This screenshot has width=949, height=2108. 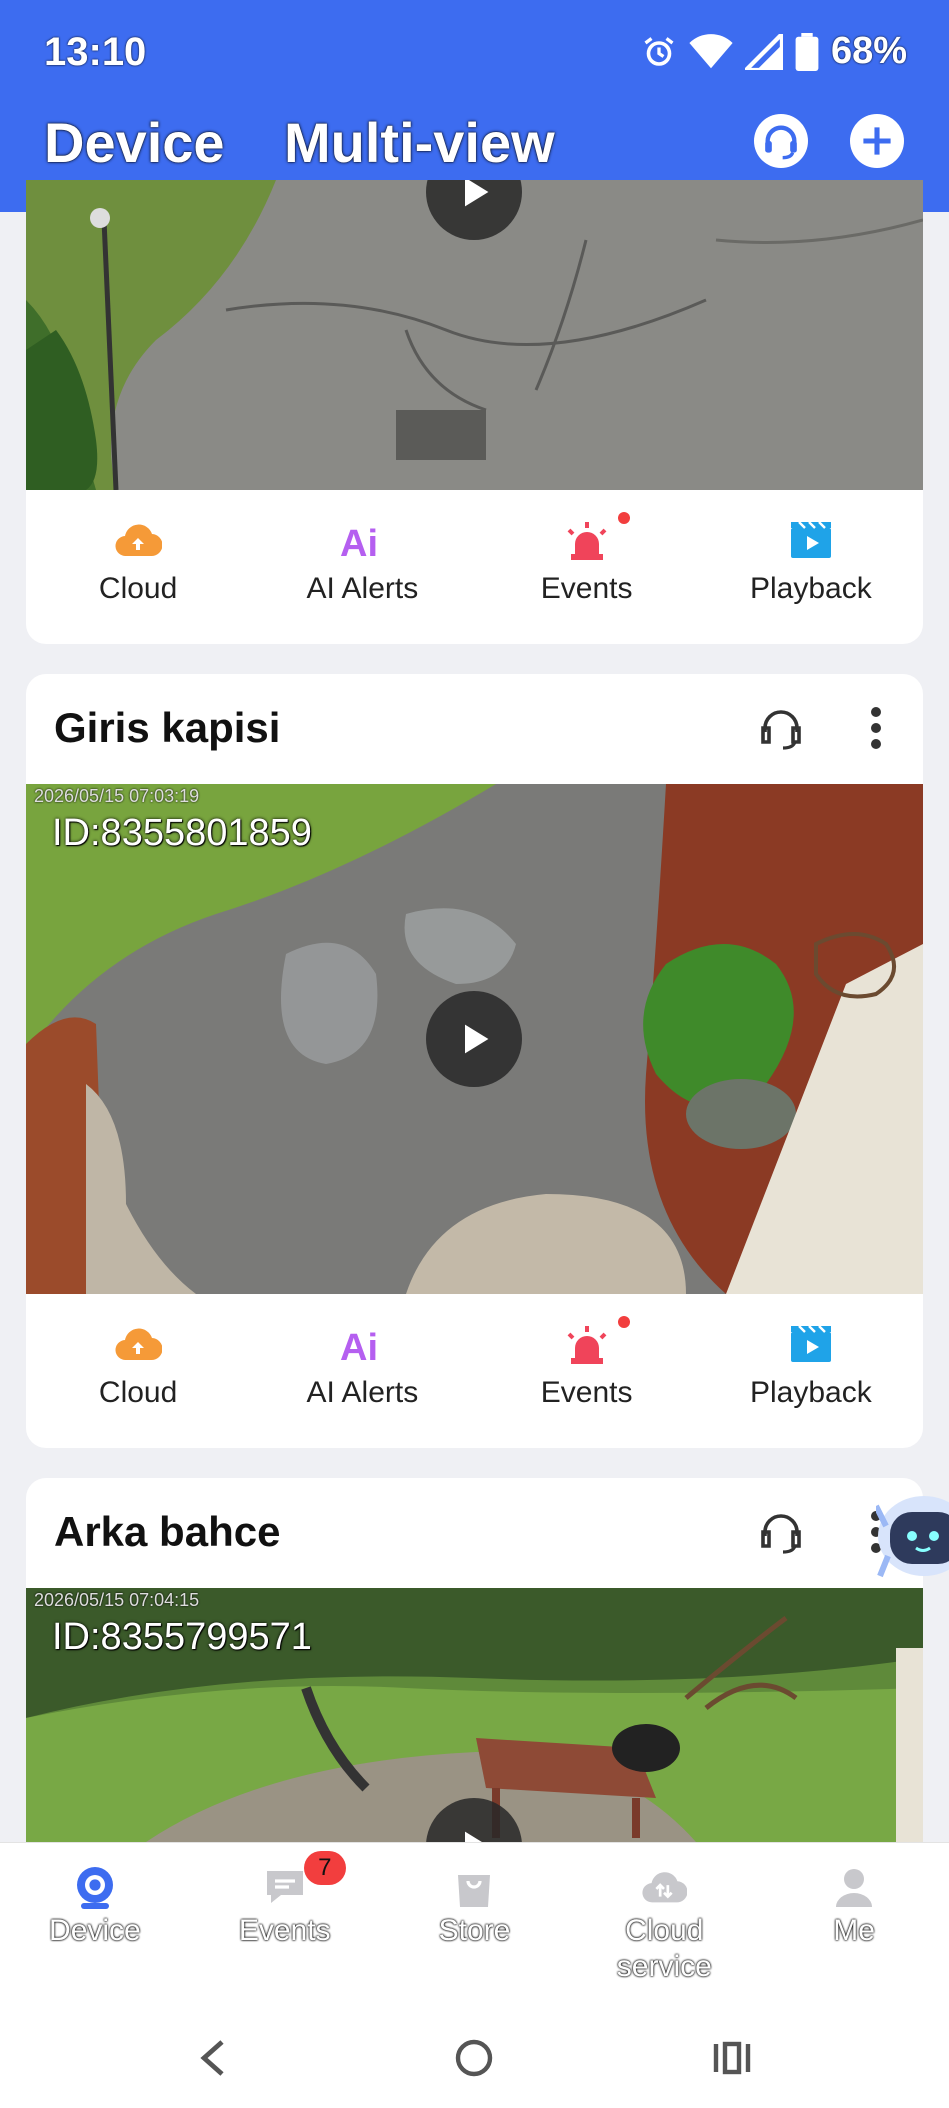 What do you see at coordinates (182, 1637) in the screenshot?
I see `camera-id: ID:8355799571` at bounding box center [182, 1637].